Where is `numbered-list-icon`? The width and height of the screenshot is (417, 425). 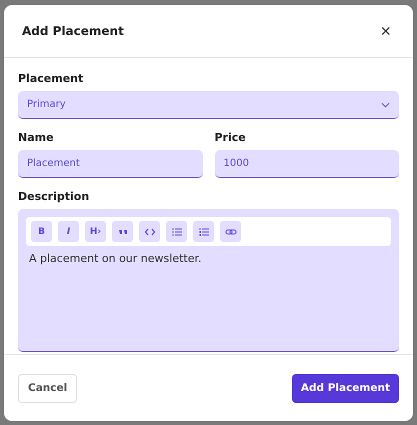 numbered-list-icon is located at coordinates (204, 232).